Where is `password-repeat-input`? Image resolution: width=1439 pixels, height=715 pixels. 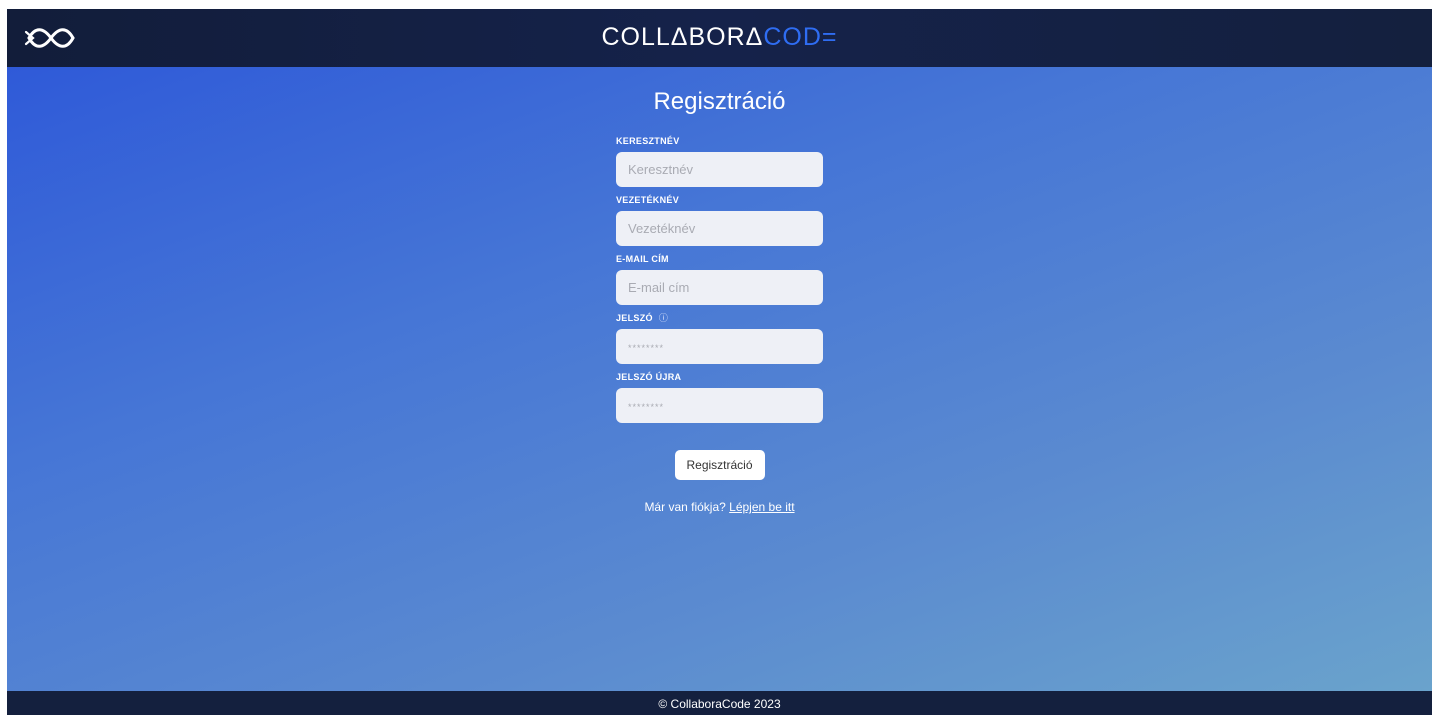 password-repeat-input is located at coordinates (719, 405).